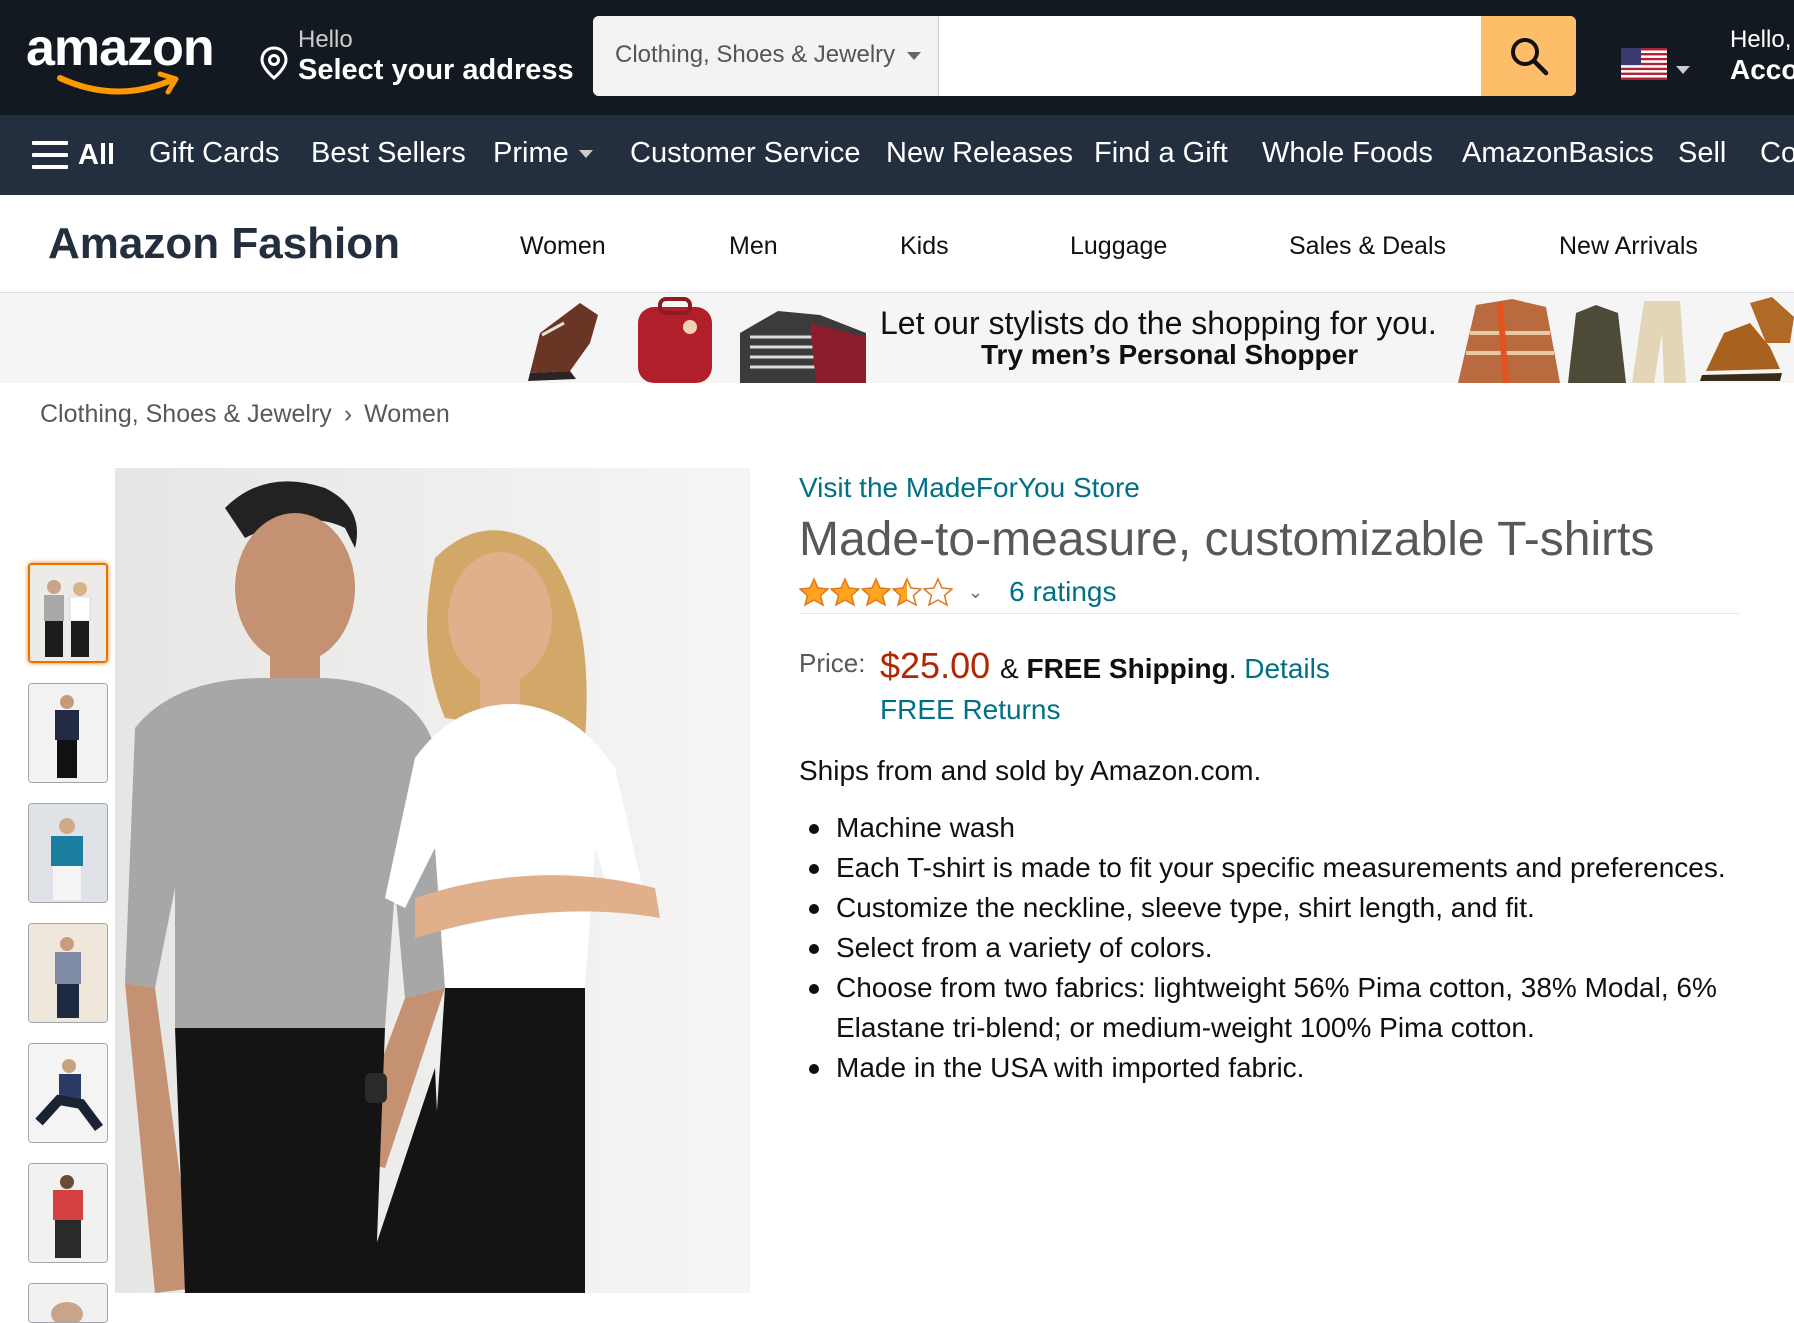 Image resolution: width=1794 pixels, height=1323 pixels. Describe the element at coordinates (1227, 539) in the screenshot. I see `product-title: Made-to-measure, customizable T-shirts` at that location.